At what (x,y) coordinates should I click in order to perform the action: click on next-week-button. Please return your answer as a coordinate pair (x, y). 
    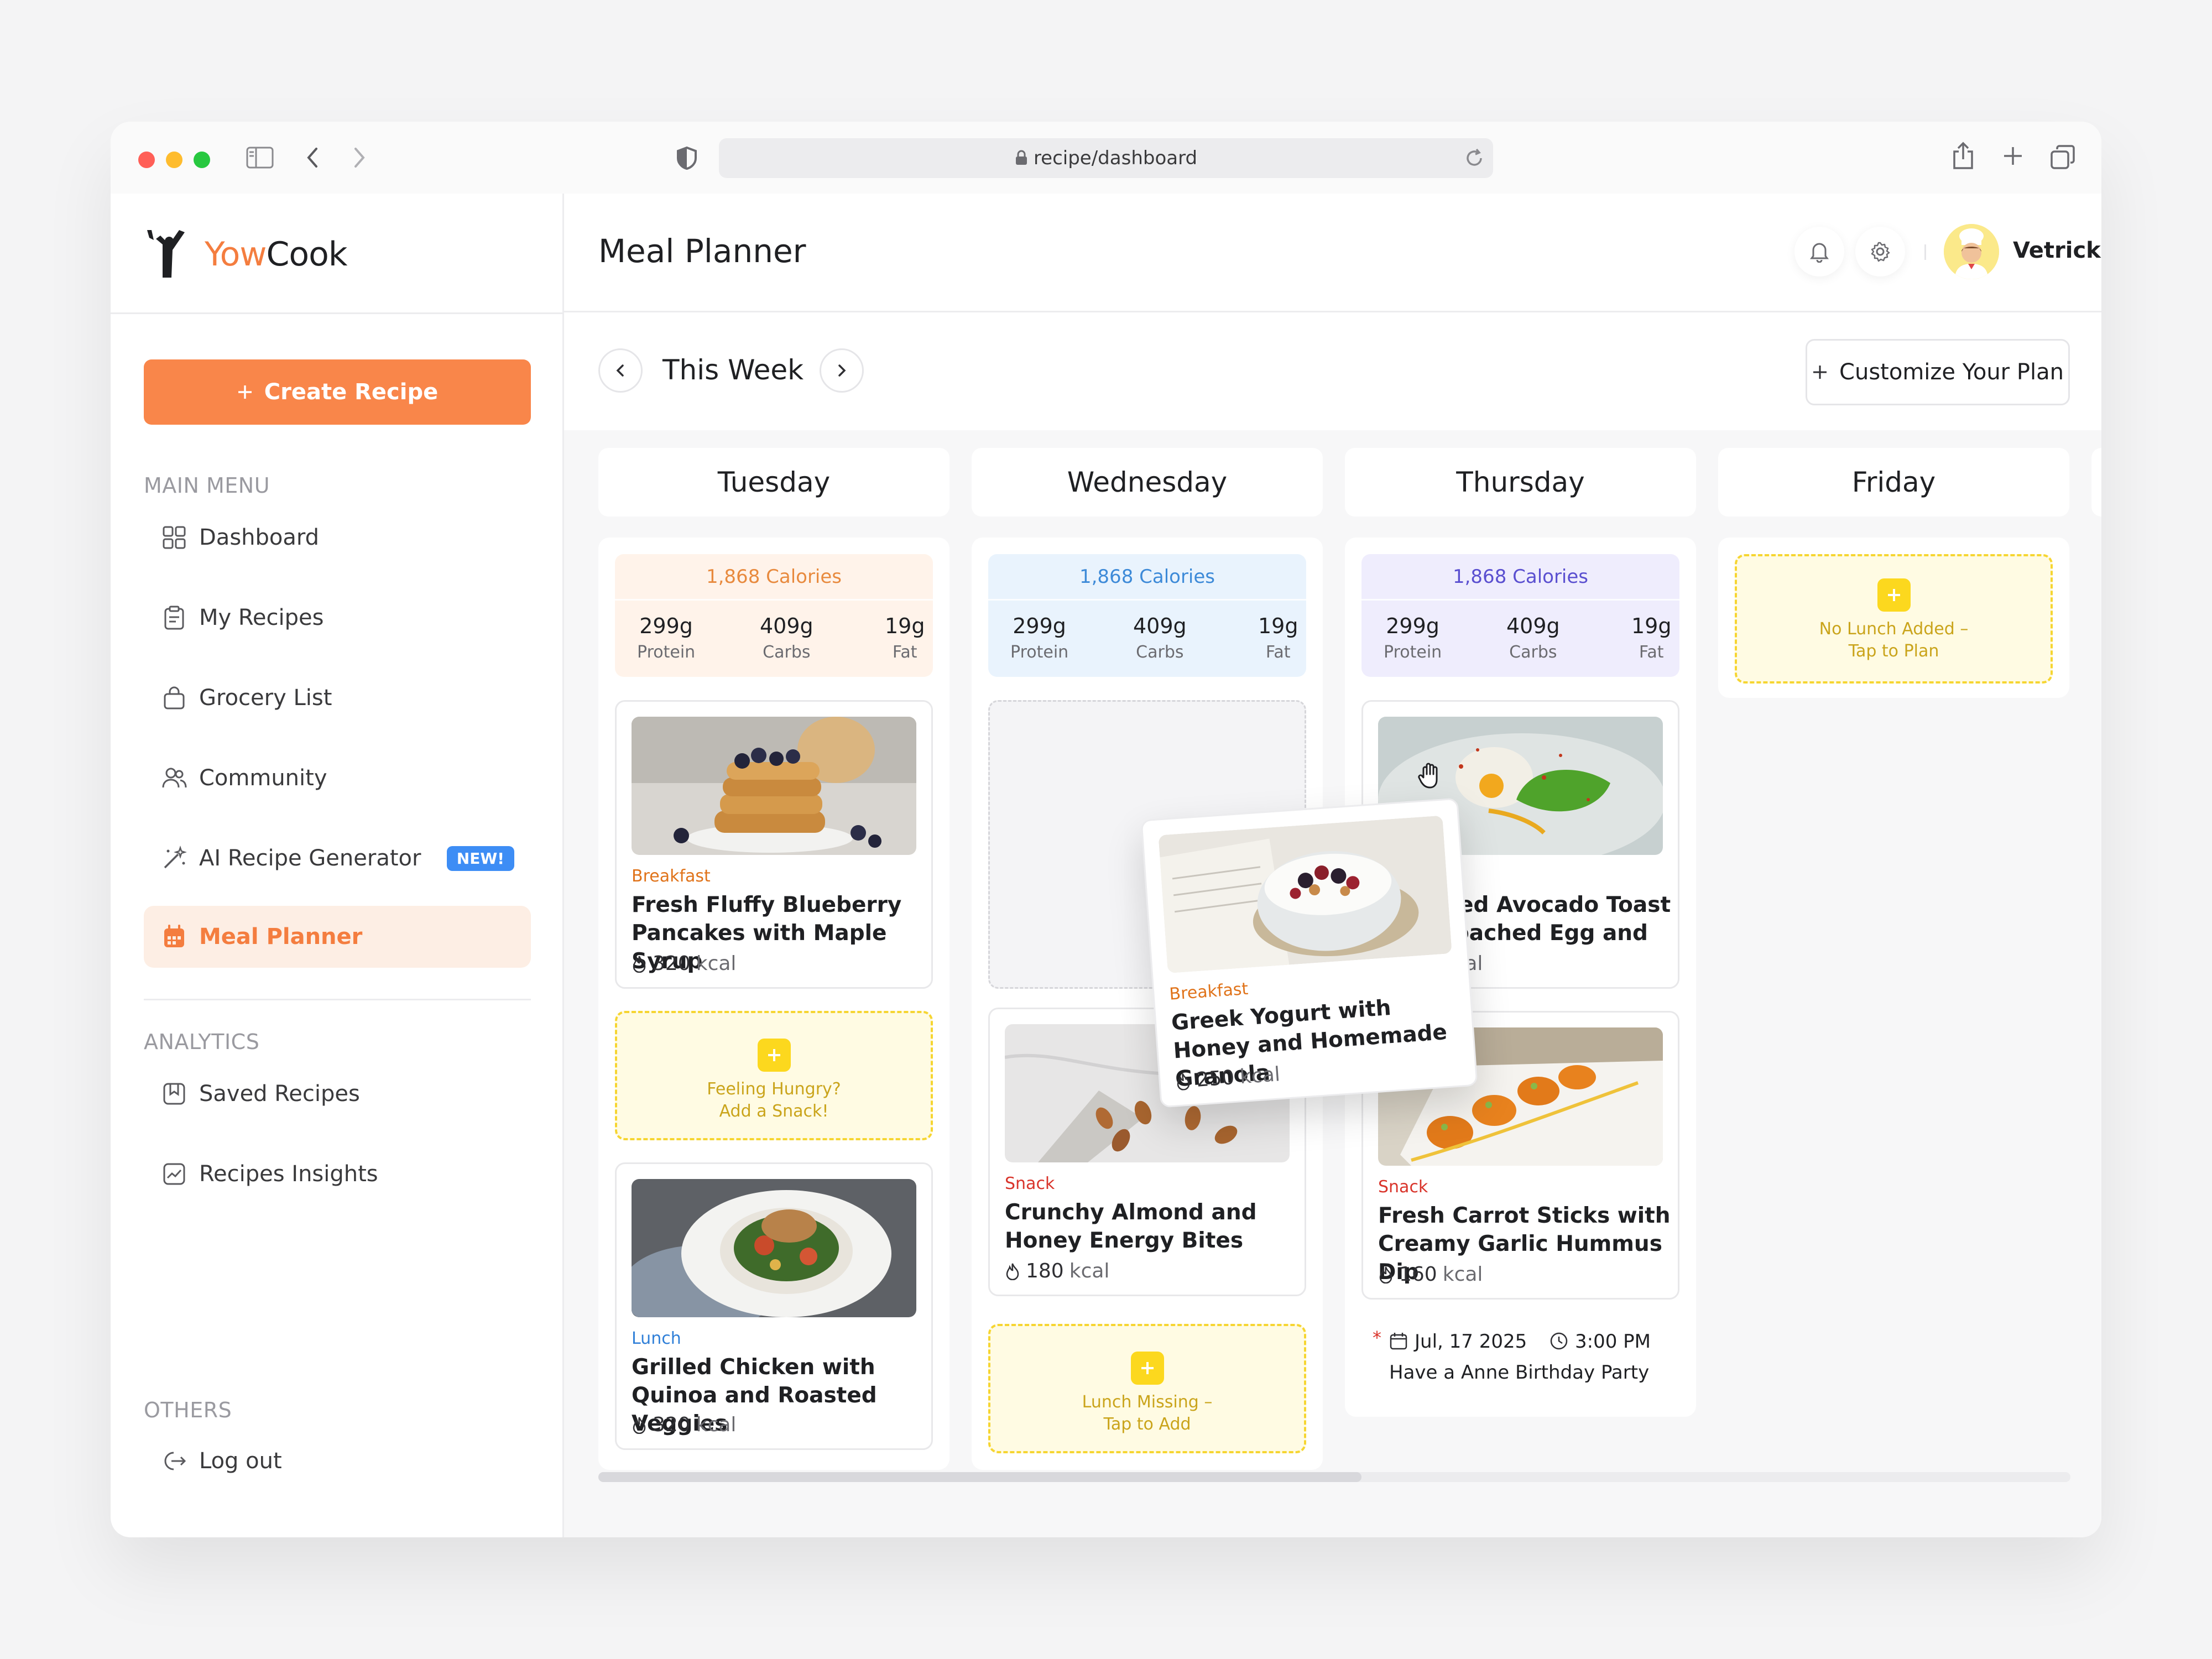
    Looking at the image, I should click on (842, 371).